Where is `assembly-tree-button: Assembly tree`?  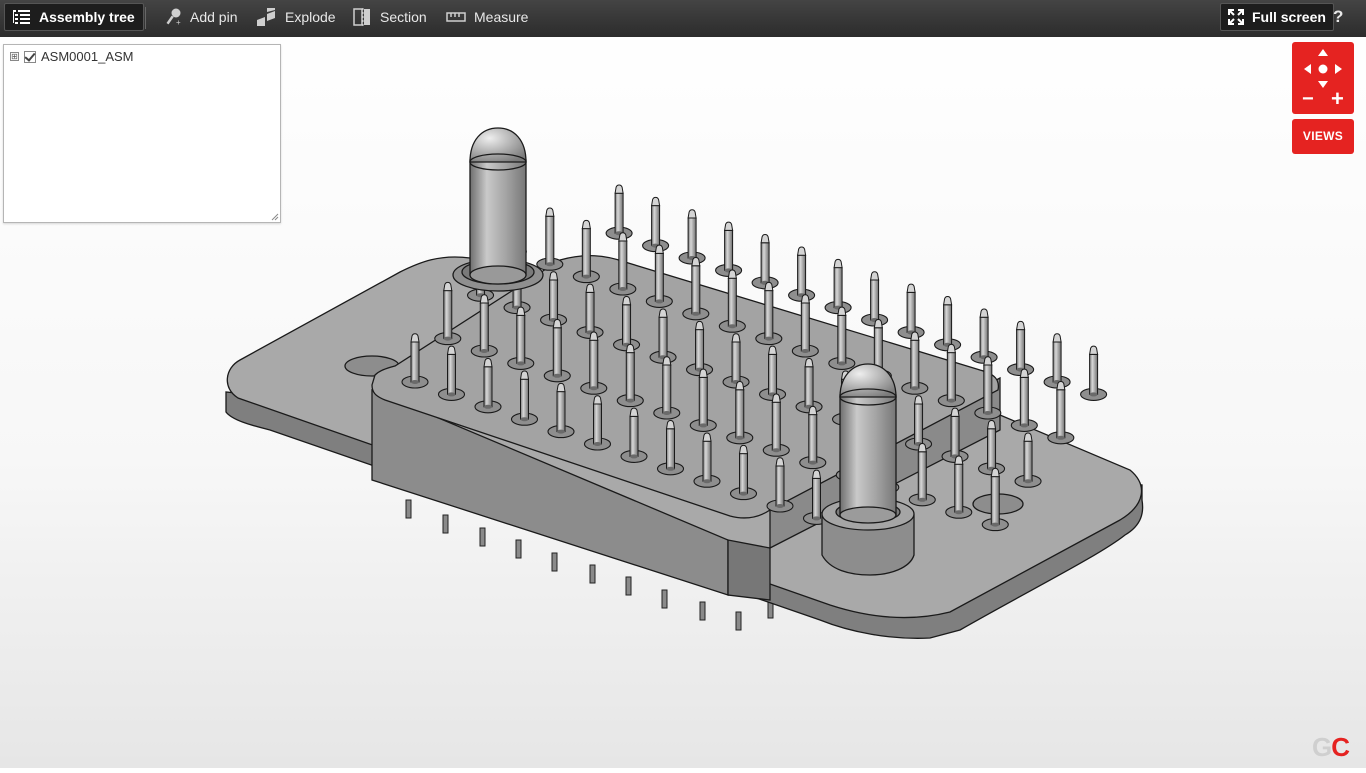
assembly-tree-button: Assembly tree is located at coordinates (74, 17).